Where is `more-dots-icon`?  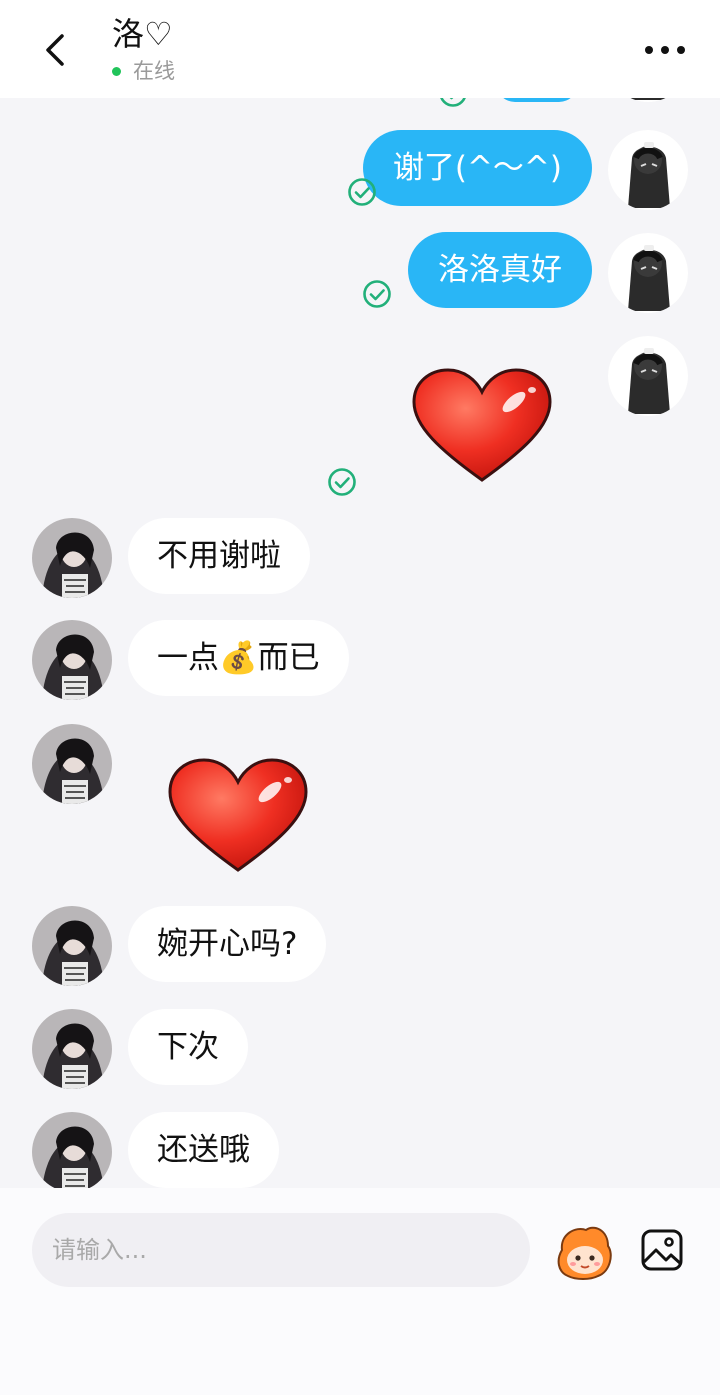
more-dots-icon is located at coordinates (665, 50).